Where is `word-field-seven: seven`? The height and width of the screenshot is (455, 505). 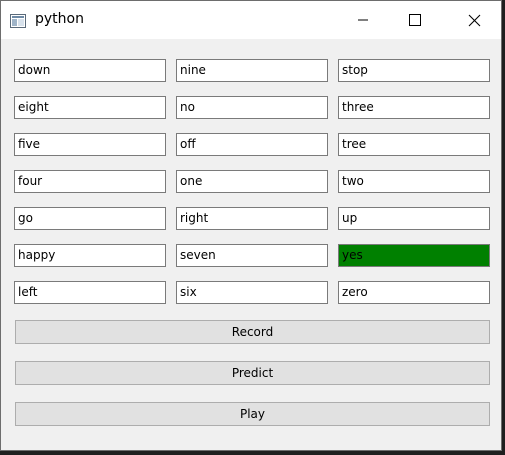
word-field-seven: seven is located at coordinates (252, 255).